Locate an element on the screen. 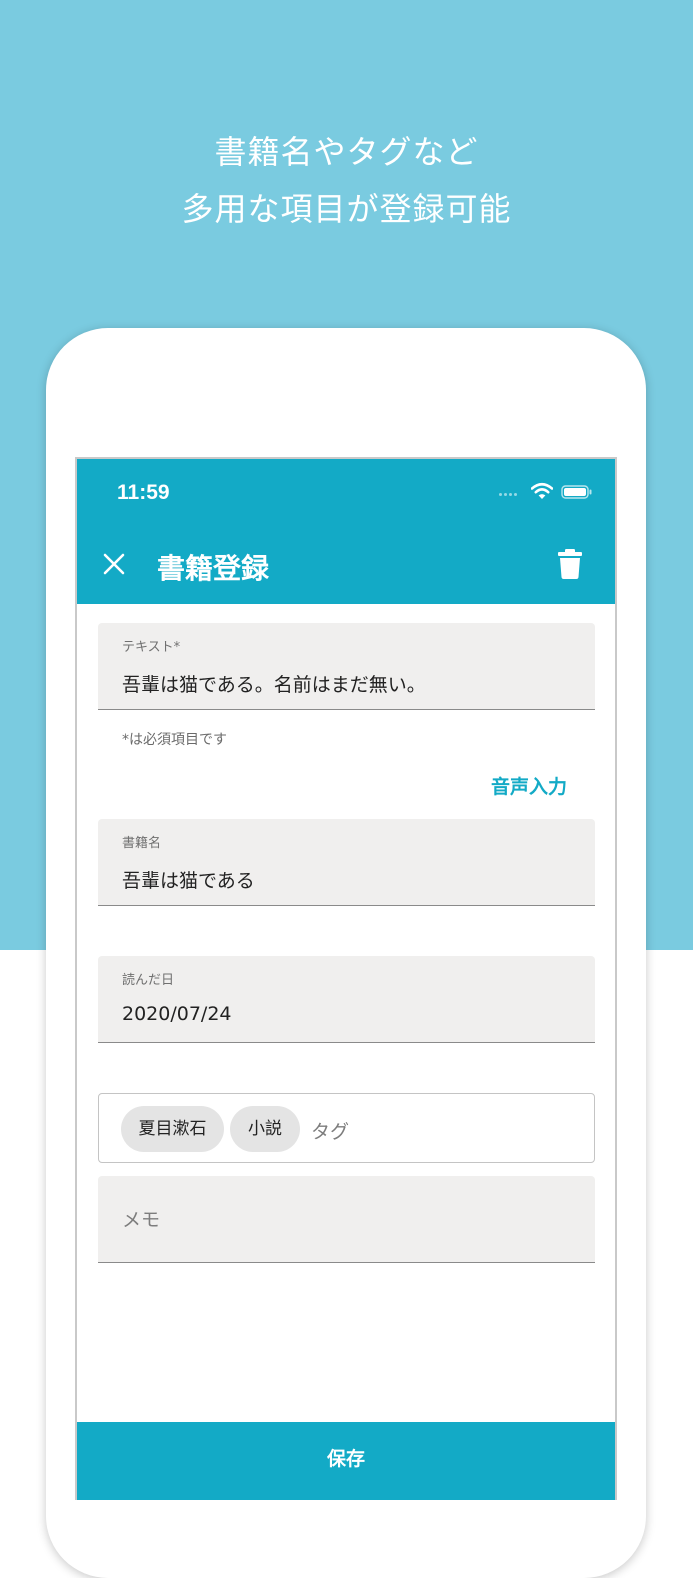  status-time: 11:59 is located at coordinates (143, 492).